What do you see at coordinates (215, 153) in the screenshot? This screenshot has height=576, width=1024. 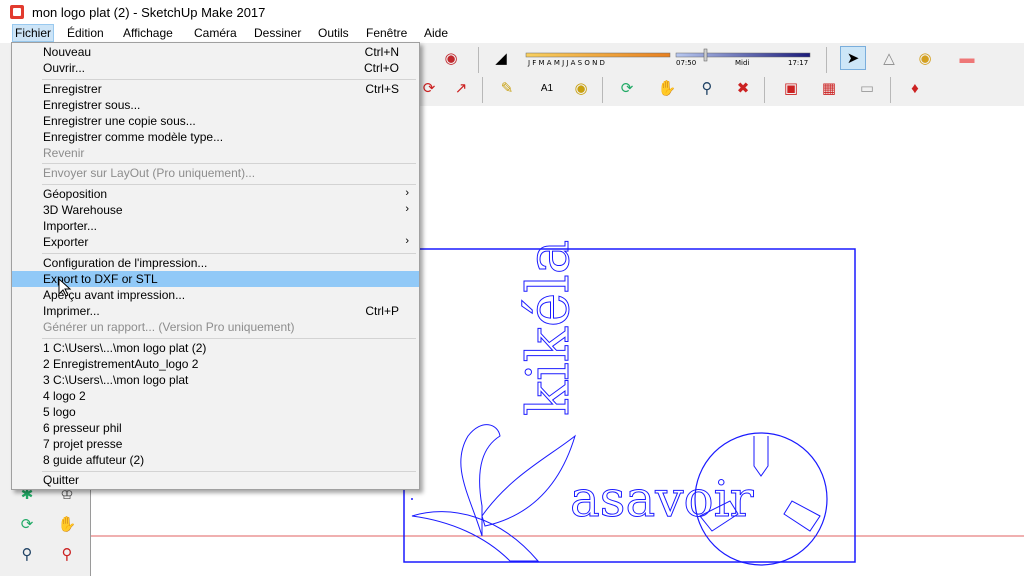 I see `menu-item-revenir: Revenir` at bounding box center [215, 153].